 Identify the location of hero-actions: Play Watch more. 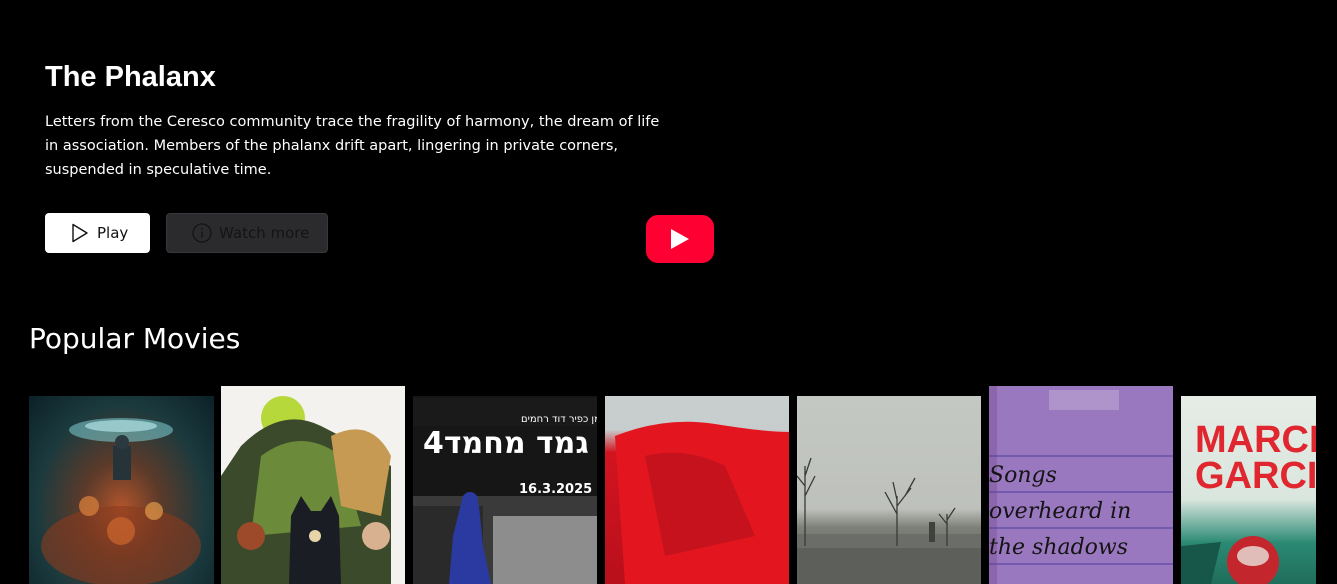
(186, 233).